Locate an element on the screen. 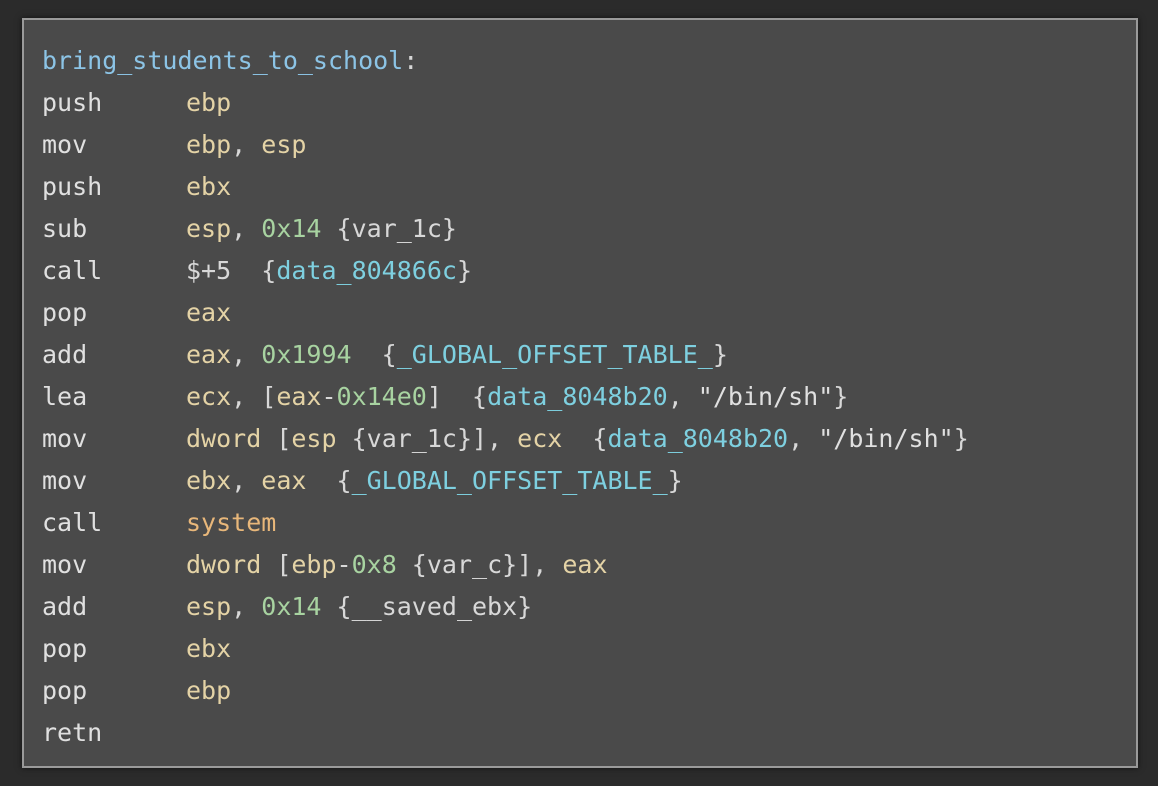  mnemonic: lea is located at coordinates (65, 396).